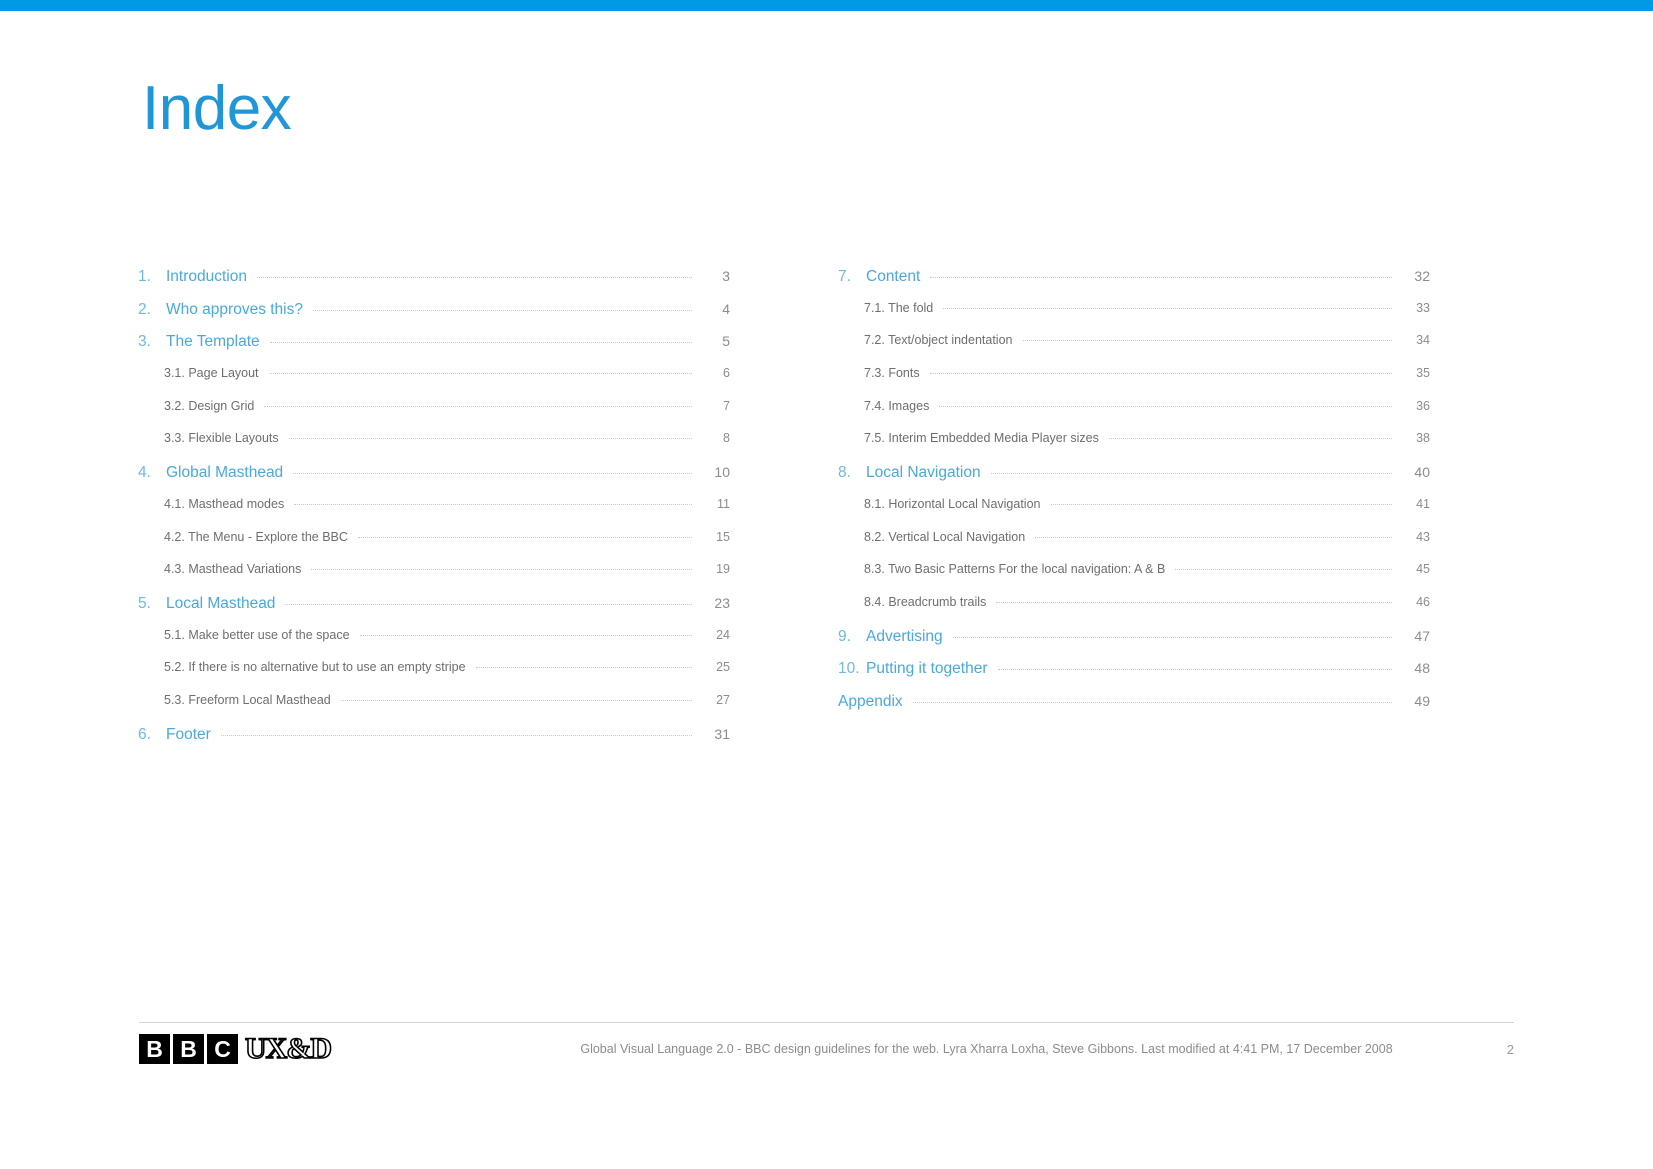 This screenshot has width=1653, height=1169. What do you see at coordinates (434, 644) in the screenshot?
I see `toc-entry: 5.1.5.1. Make better use of the space24` at bounding box center [434, 644].